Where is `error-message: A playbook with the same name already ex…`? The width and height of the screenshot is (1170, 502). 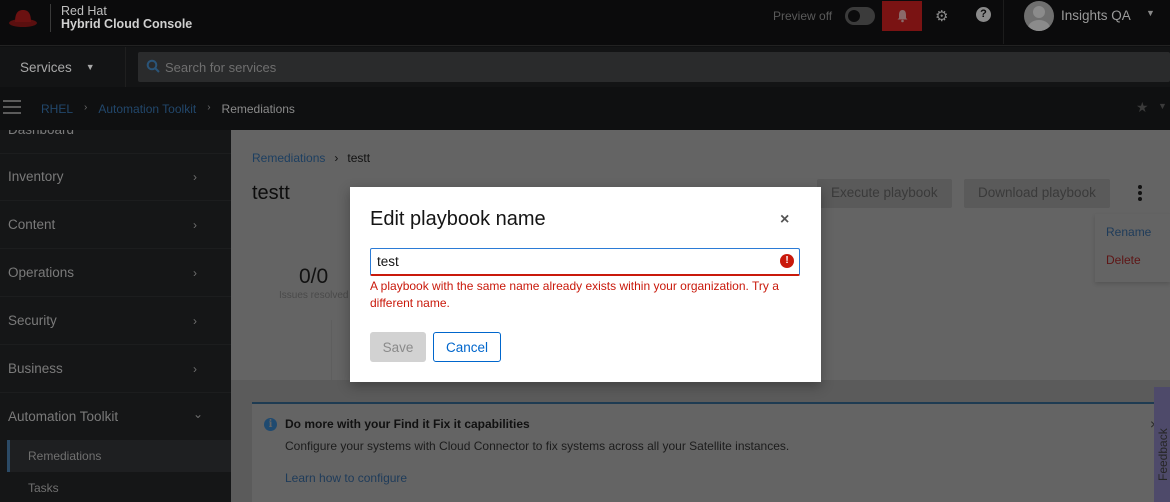 error-message: A playbook with the same name already ex… is located at coordinates (574, 294).